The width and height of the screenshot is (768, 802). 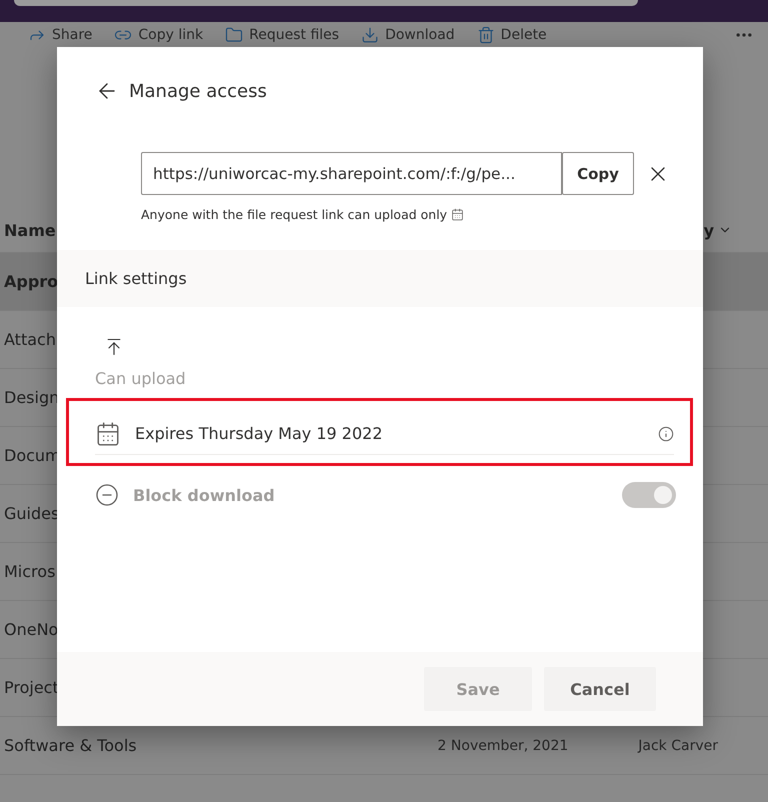 What do you see at coordinates (31, 281) in the screenshot?
I see `file-name: Appro` at bounding box center [31, 281].